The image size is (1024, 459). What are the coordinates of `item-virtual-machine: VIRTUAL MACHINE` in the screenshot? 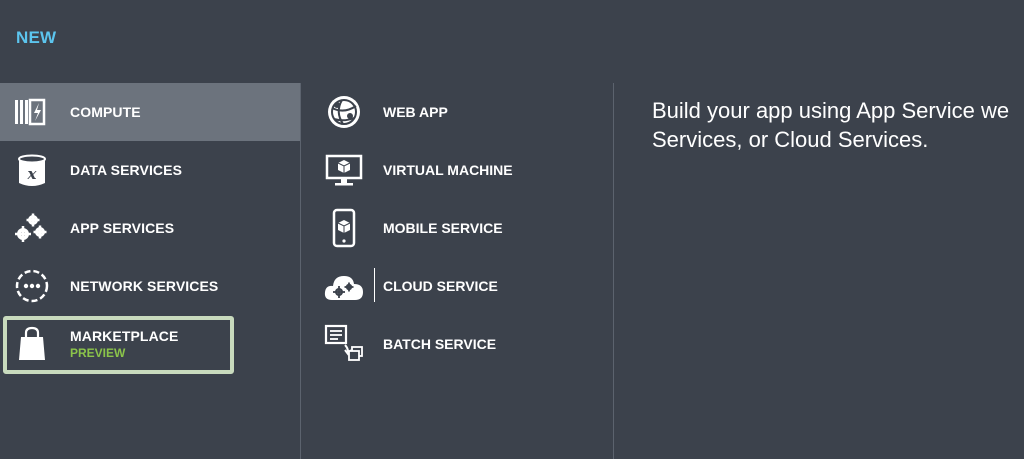 It's located at (457, 170).